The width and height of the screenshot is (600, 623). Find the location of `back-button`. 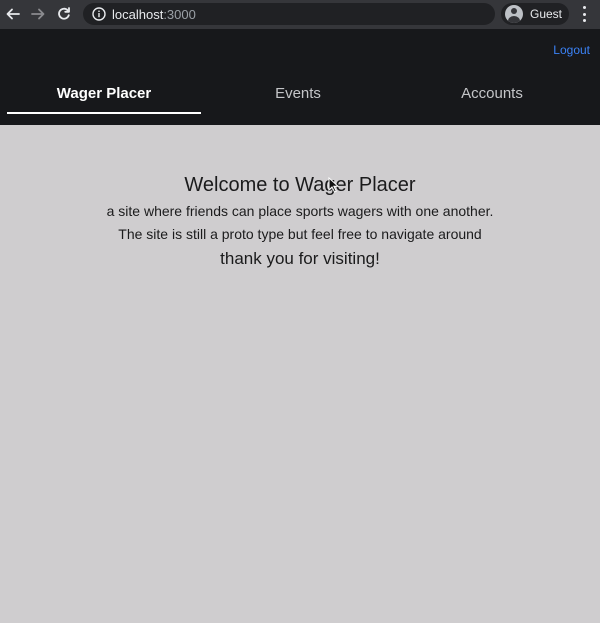

back-button is located at coordinates (13, 14).